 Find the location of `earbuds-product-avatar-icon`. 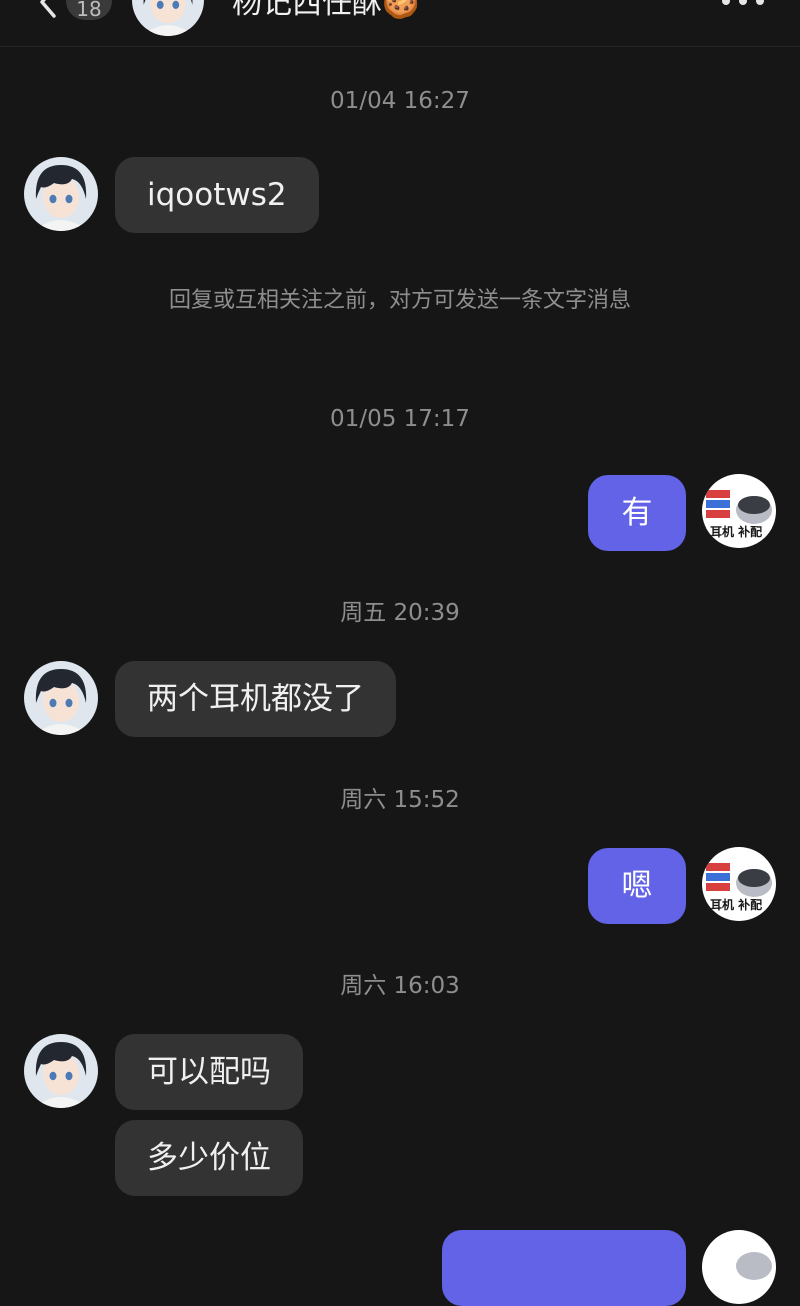

earbuds-product-avatar-icon is located at coordinates (739, 1267).